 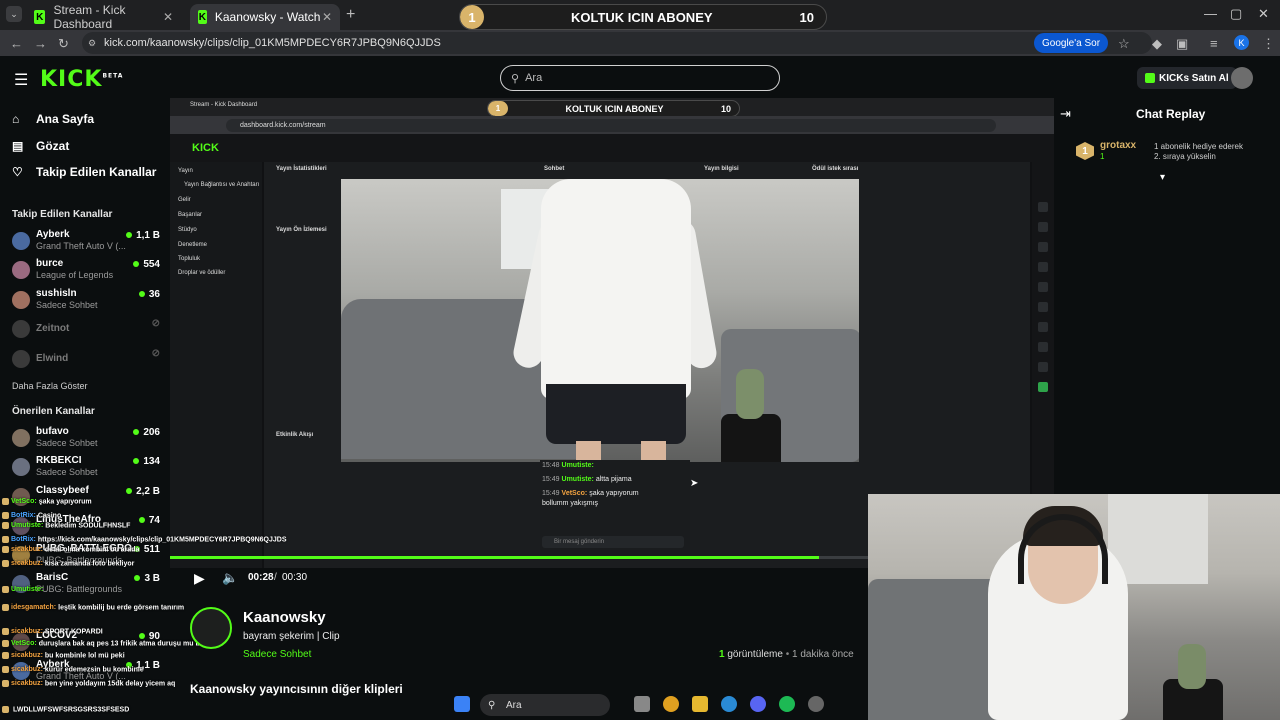 I want to click on chat-time: 15:49, so click(x=551, y=493).